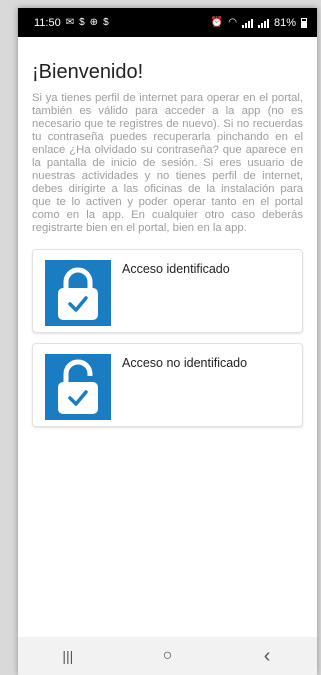 This screenshot has height=675, width=321. Describe the element at coordinates (167, 291) in the screenshot. I see `access-identified-card: Acceso identificado` at that location.